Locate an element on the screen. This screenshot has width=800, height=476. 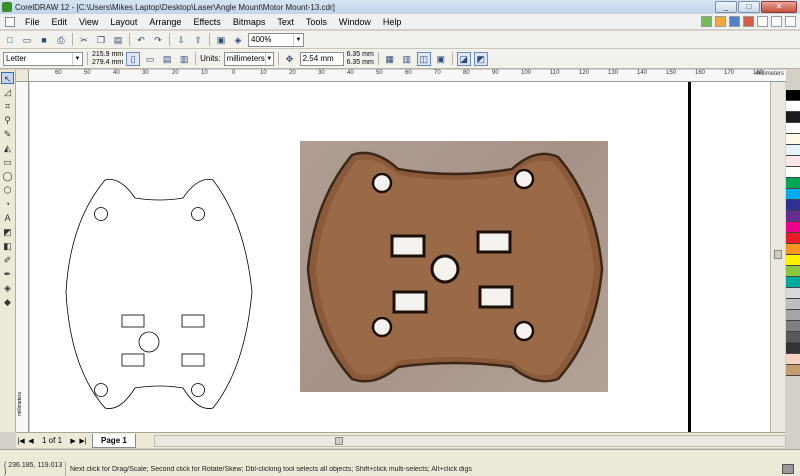
ellipse-tool-icon: ◯ is located at coordinates (7, 176).